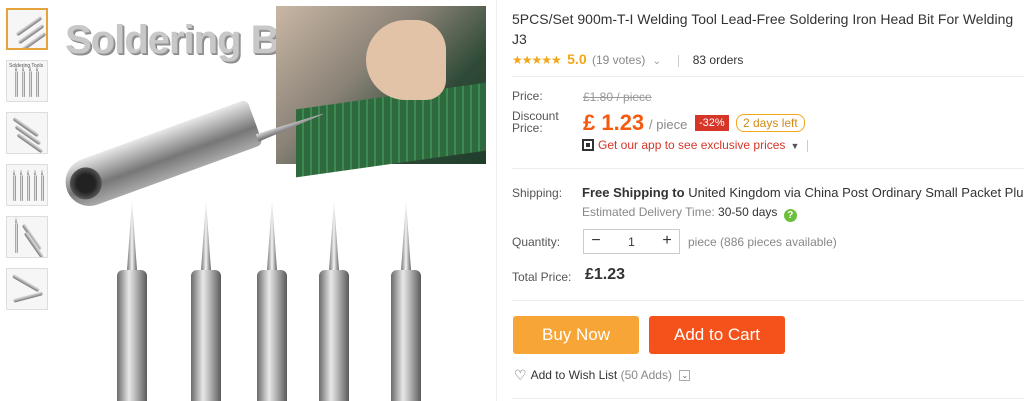  Describe the element at coordinates (667, 241) in the screenshot. I see `quantity-increase-button: +` at that location.